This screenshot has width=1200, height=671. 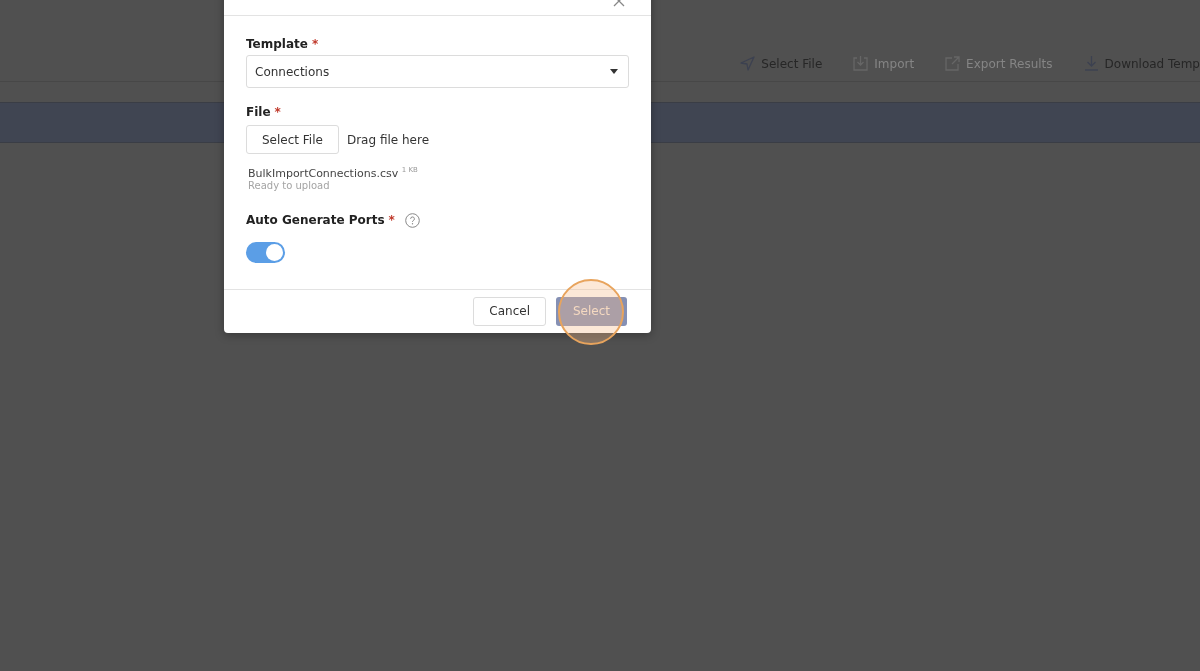 I want to click on toggle-switch, so click(x=265, y=252).